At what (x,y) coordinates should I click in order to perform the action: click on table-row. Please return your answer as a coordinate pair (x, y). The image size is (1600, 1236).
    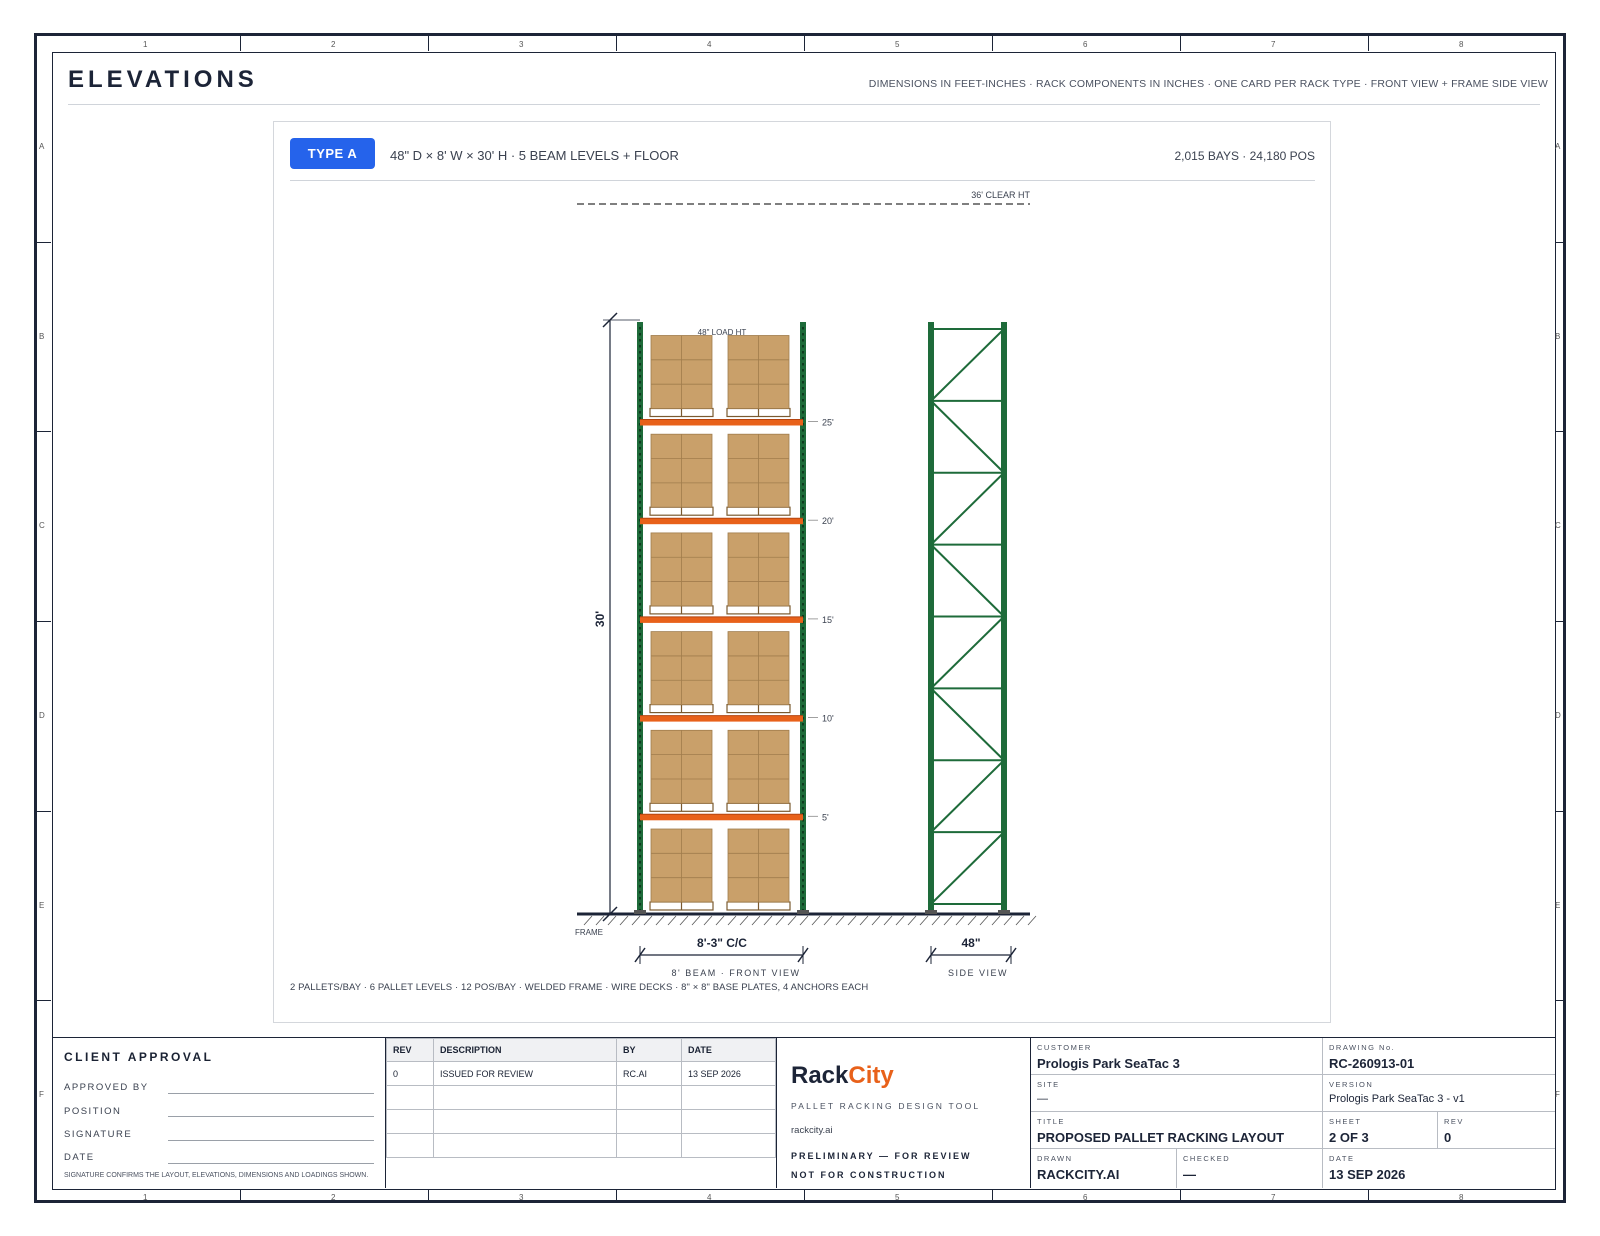
    Looking at the image, I should click on (581, 1121).